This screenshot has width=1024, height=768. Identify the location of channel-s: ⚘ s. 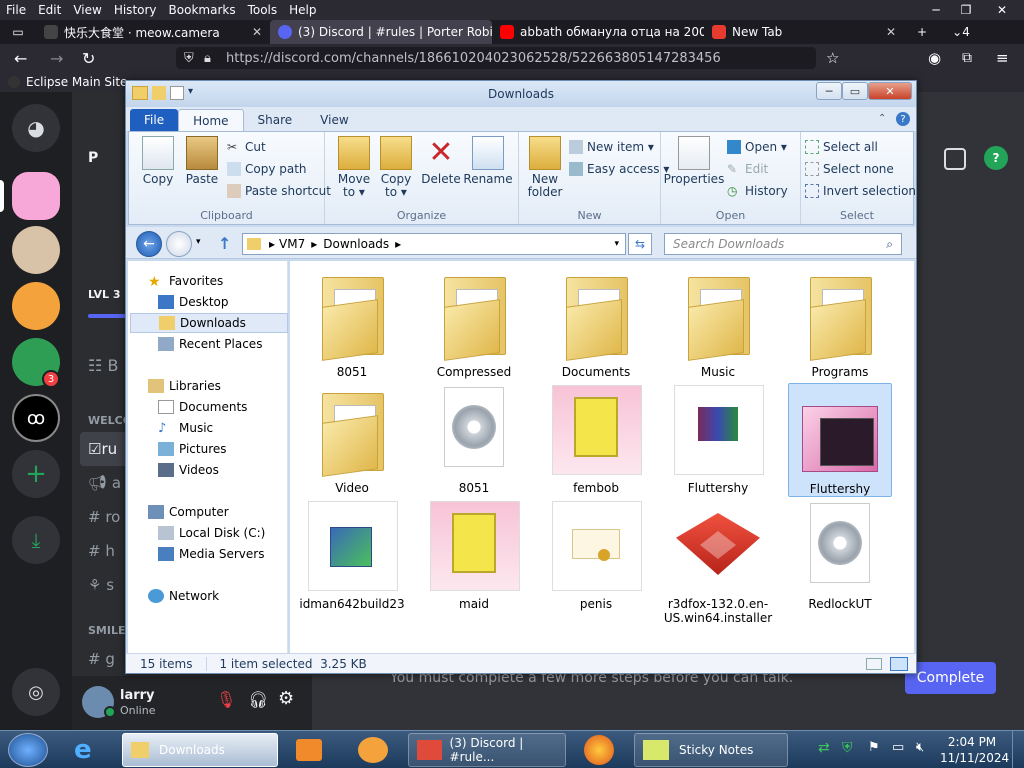
(101, 585).